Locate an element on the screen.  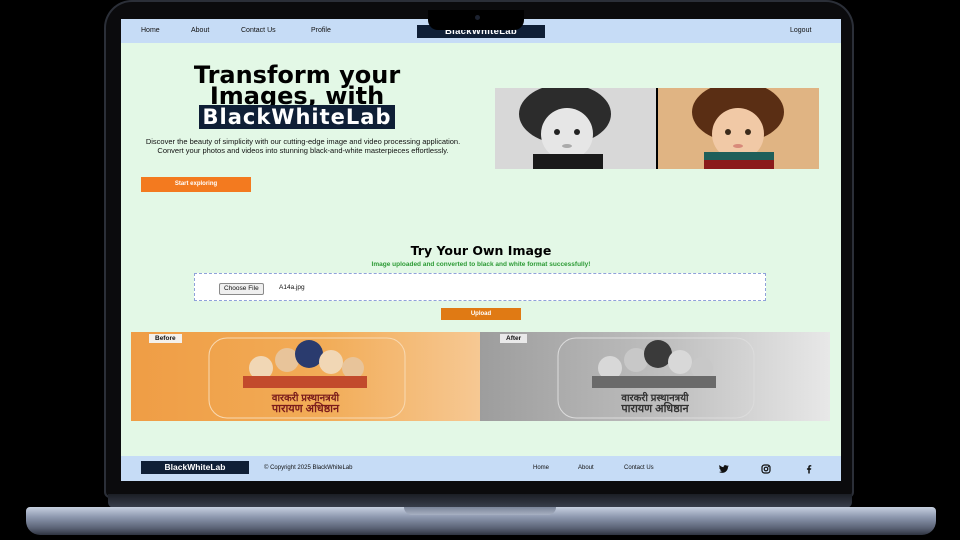
nav-home-link: Home is located at coordinates (150, 30).